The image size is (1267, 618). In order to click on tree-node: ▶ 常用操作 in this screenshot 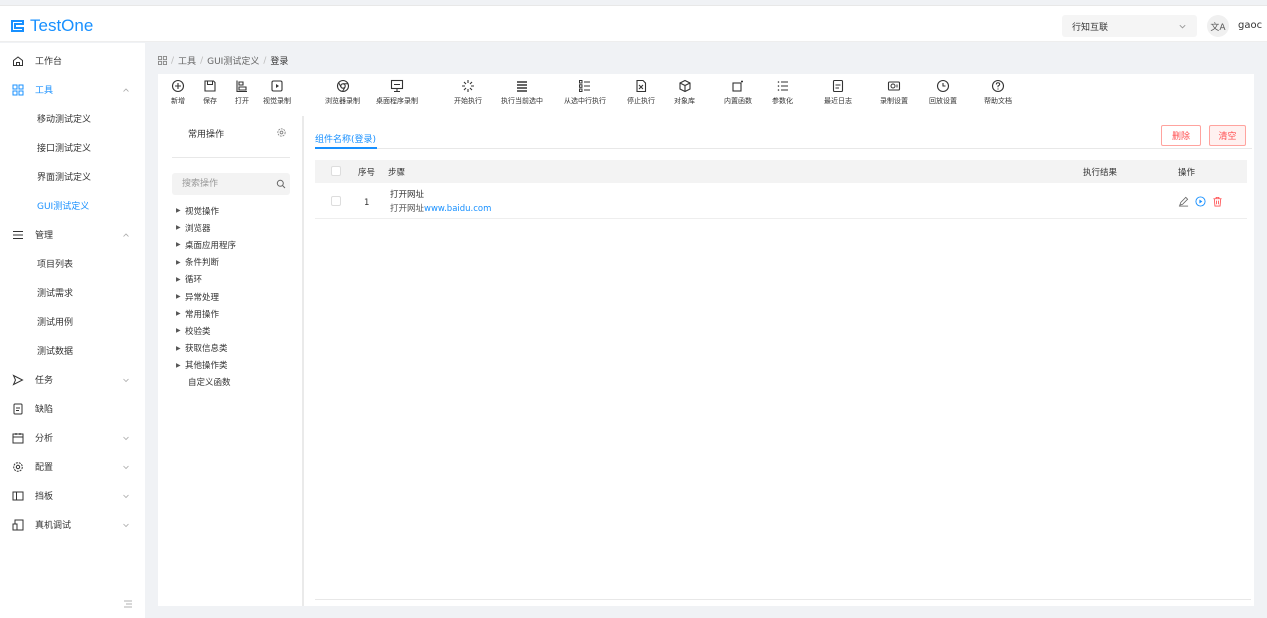, I will do `click(206, 313)`.